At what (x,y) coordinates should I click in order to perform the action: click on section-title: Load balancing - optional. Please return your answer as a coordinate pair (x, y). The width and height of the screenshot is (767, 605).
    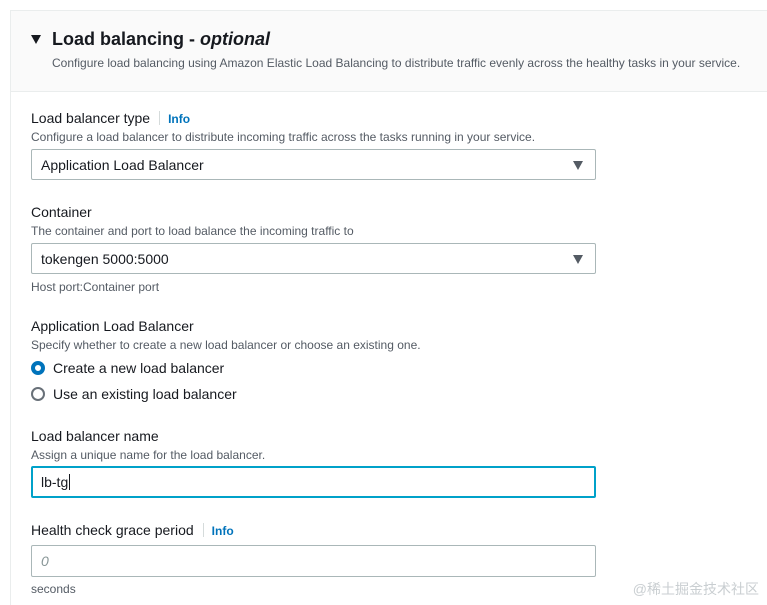
    Looking at the image, I should click on (161, 39).